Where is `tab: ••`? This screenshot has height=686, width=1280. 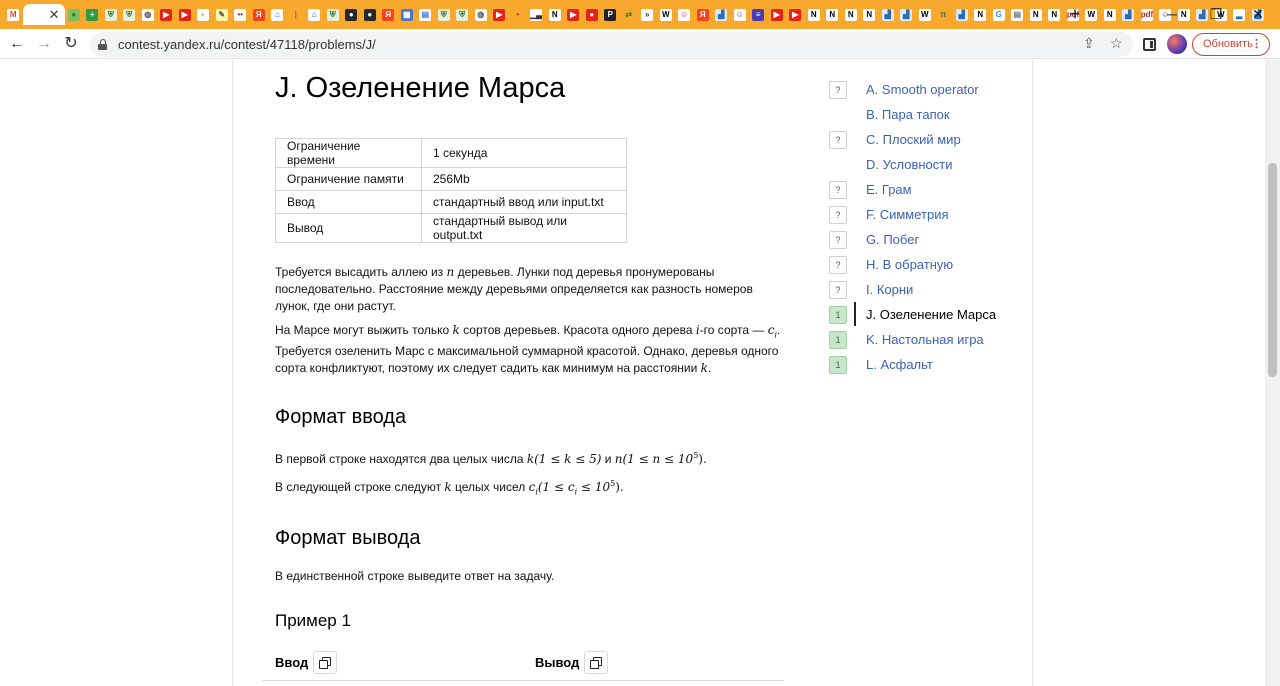 tab: •• is located at coordinates (240, 14).